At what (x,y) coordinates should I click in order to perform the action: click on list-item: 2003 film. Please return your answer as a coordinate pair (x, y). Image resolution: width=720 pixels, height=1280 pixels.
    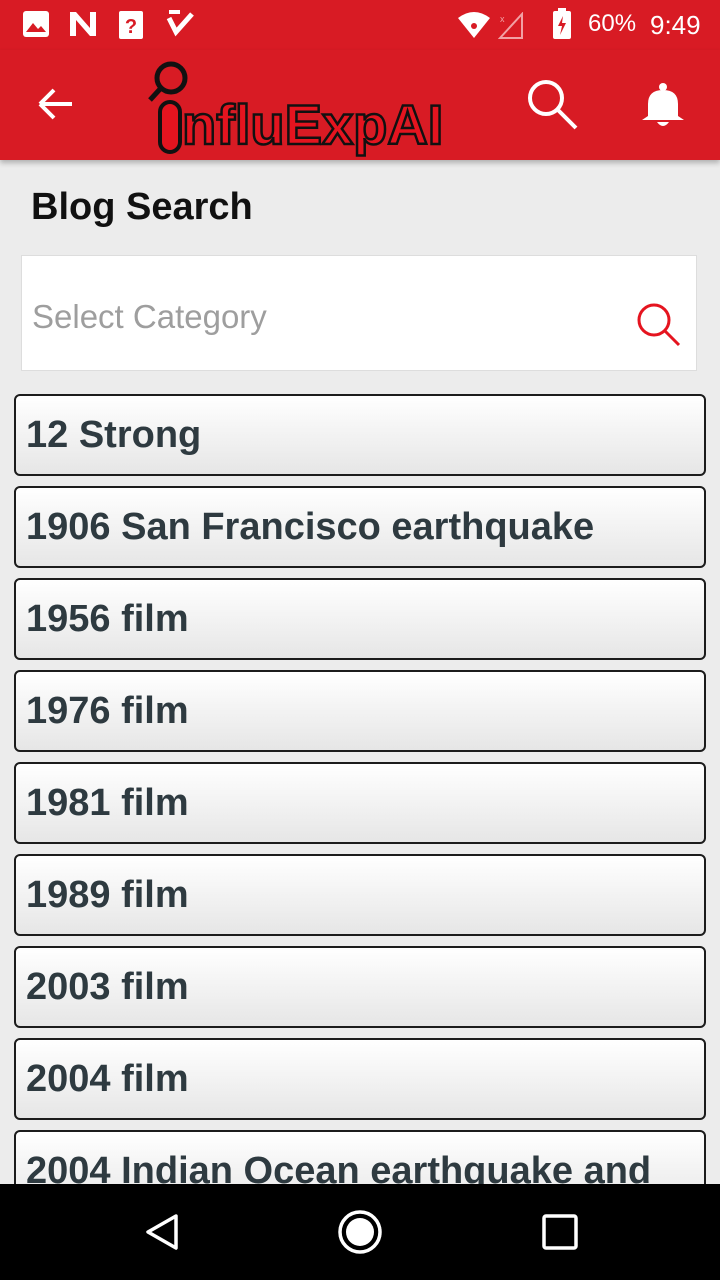
    Looking at the image, I should click on (360, 987).